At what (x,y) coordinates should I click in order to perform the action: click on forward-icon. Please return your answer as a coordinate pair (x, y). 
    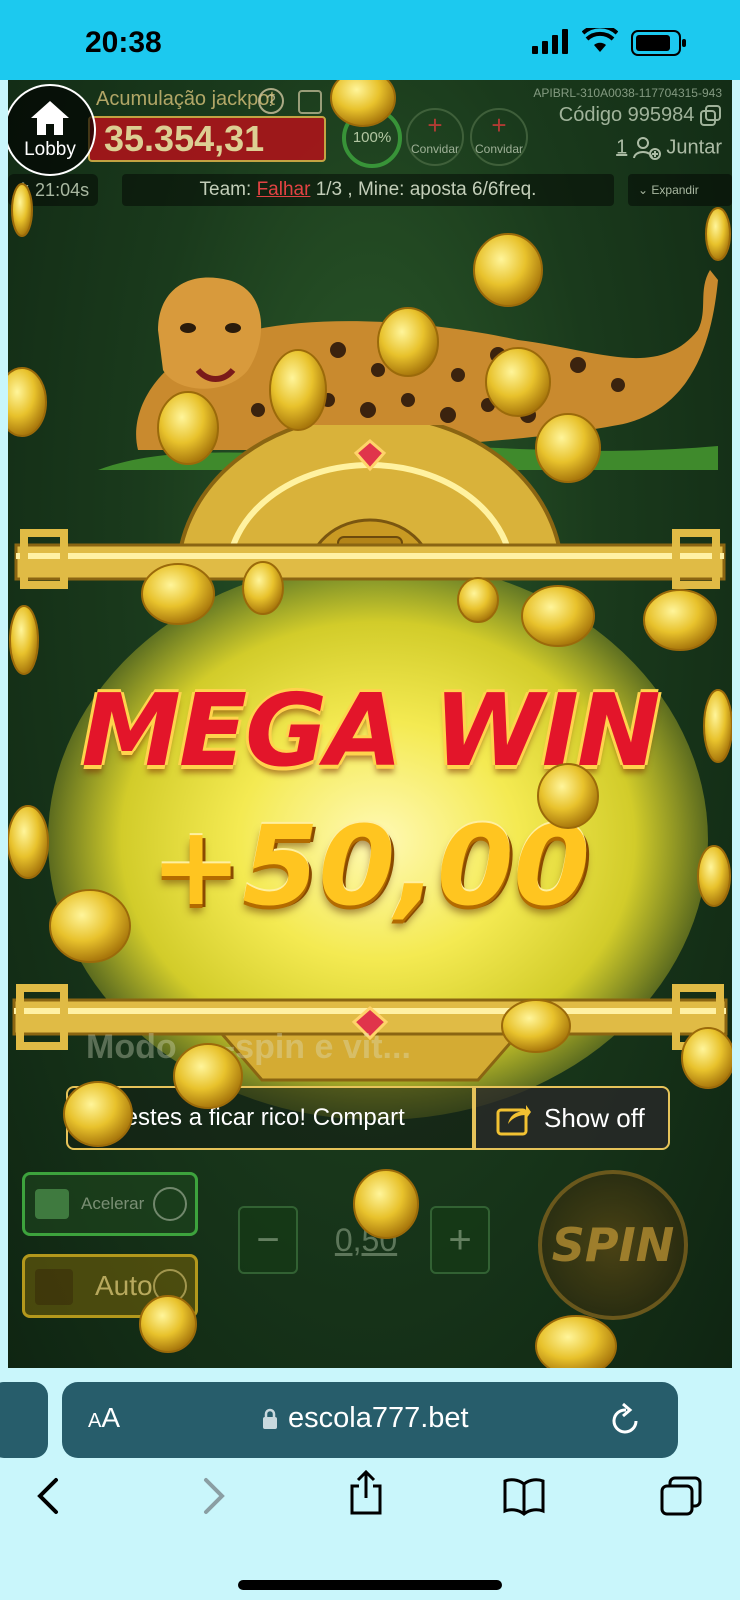
    Looking at the image, I should click on (213, 1496).